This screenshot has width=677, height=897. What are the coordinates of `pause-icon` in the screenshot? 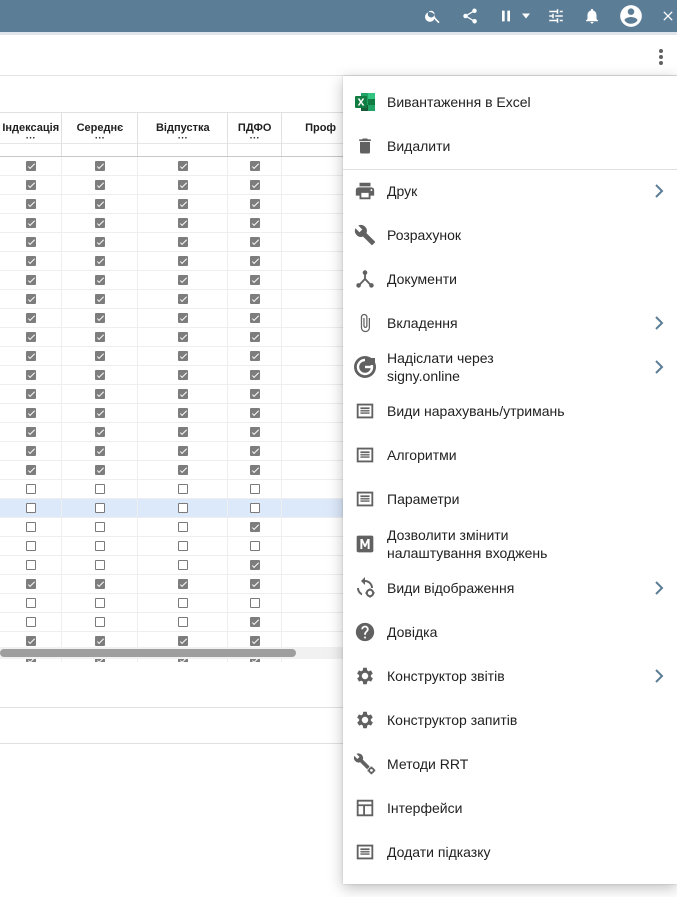 It's located at (506, 16).